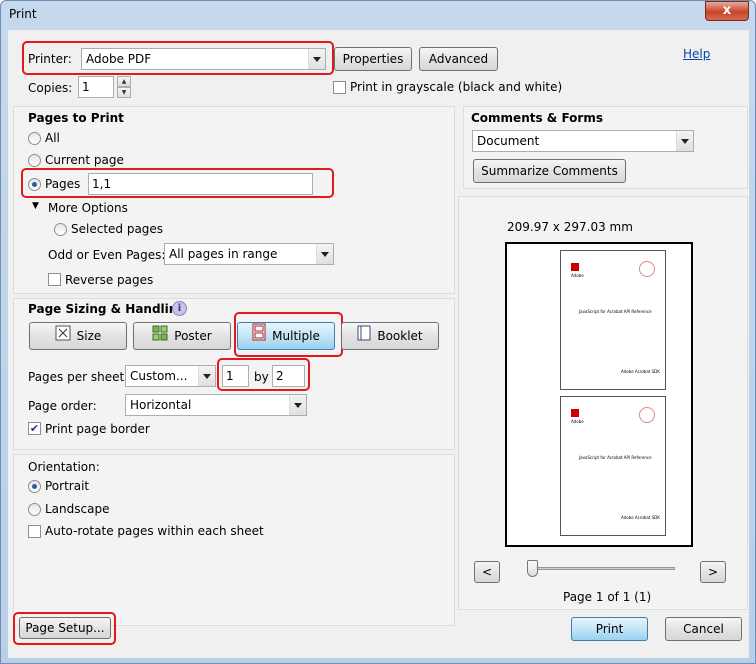  What do you see at coordinates (88, 208) in the screenshot?
I see `more-options-toggle: More Options` at bounding box center [88, 208].